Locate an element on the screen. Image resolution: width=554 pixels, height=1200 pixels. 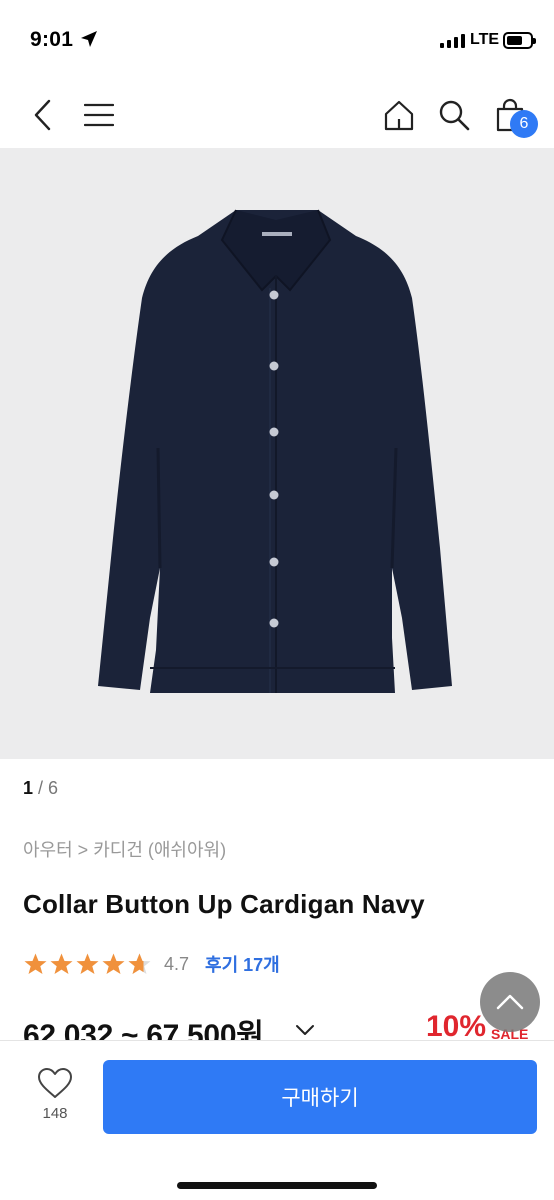
star-rating is located at coordinates (87, 964).